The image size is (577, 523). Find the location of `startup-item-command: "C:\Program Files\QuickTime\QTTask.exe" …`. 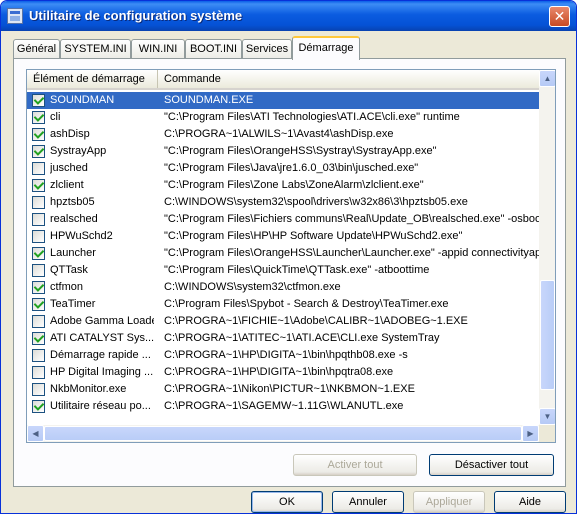

startup-item-command: "C:\Program Files\QuickTime\QTTask.exe" … is located at coordinates (297, 270).